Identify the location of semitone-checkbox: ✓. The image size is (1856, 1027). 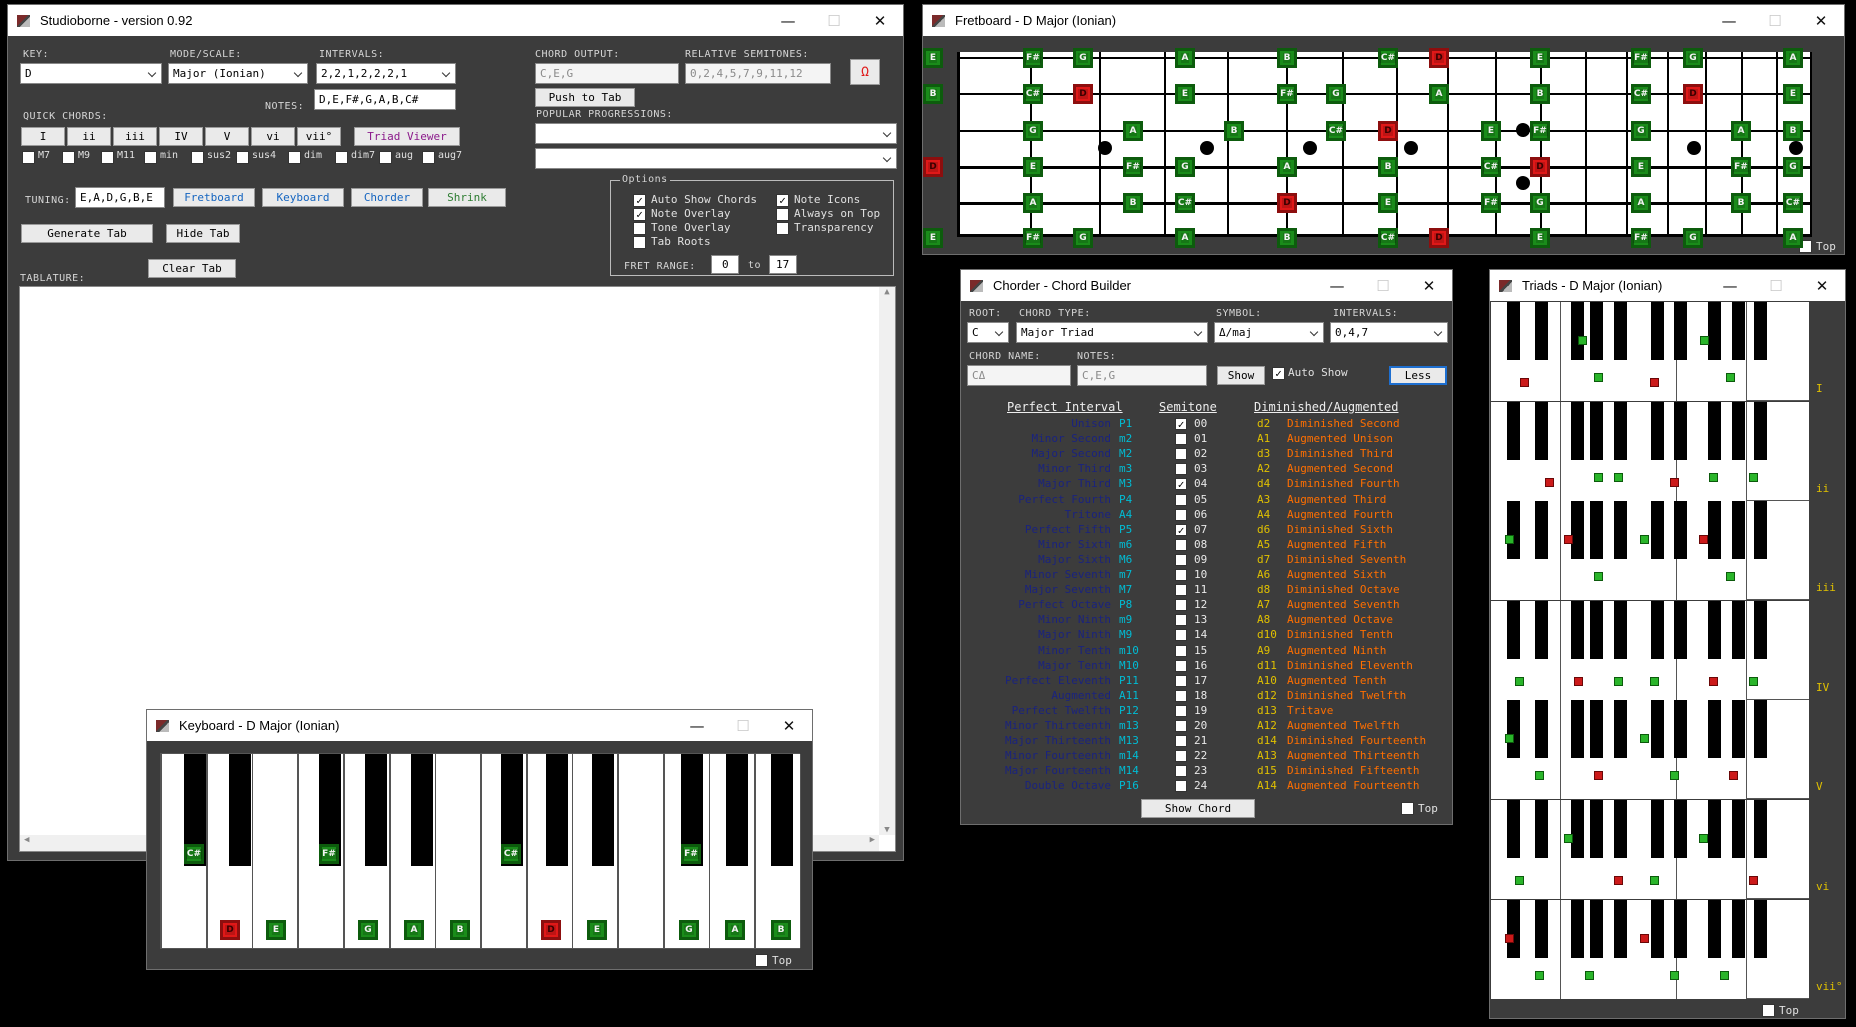
(1181, 484).